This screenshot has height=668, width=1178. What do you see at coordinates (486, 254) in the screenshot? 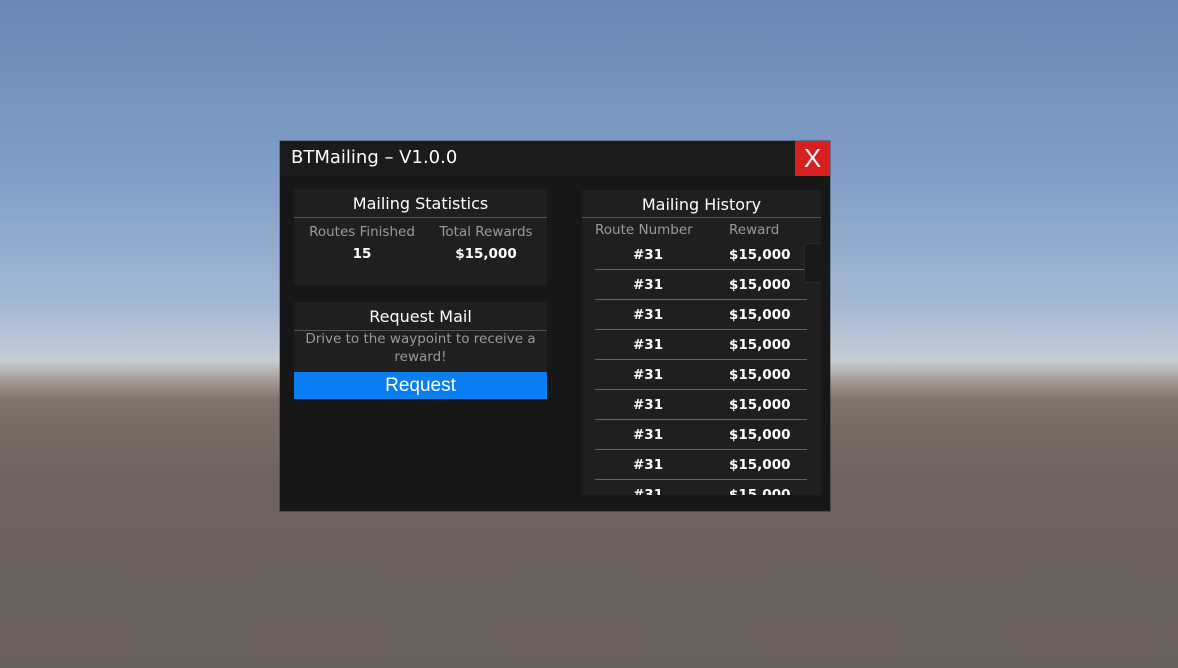
I see `total-rewards-value: $15,000` at bounding box center [486, 254].